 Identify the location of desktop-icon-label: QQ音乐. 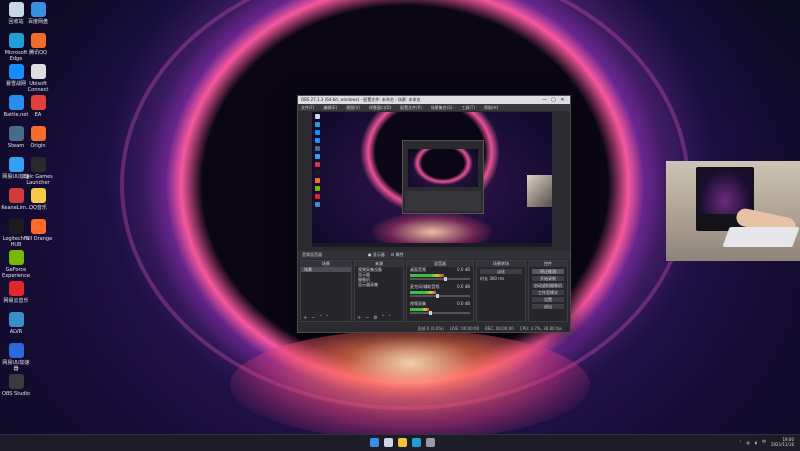
(38, 208).